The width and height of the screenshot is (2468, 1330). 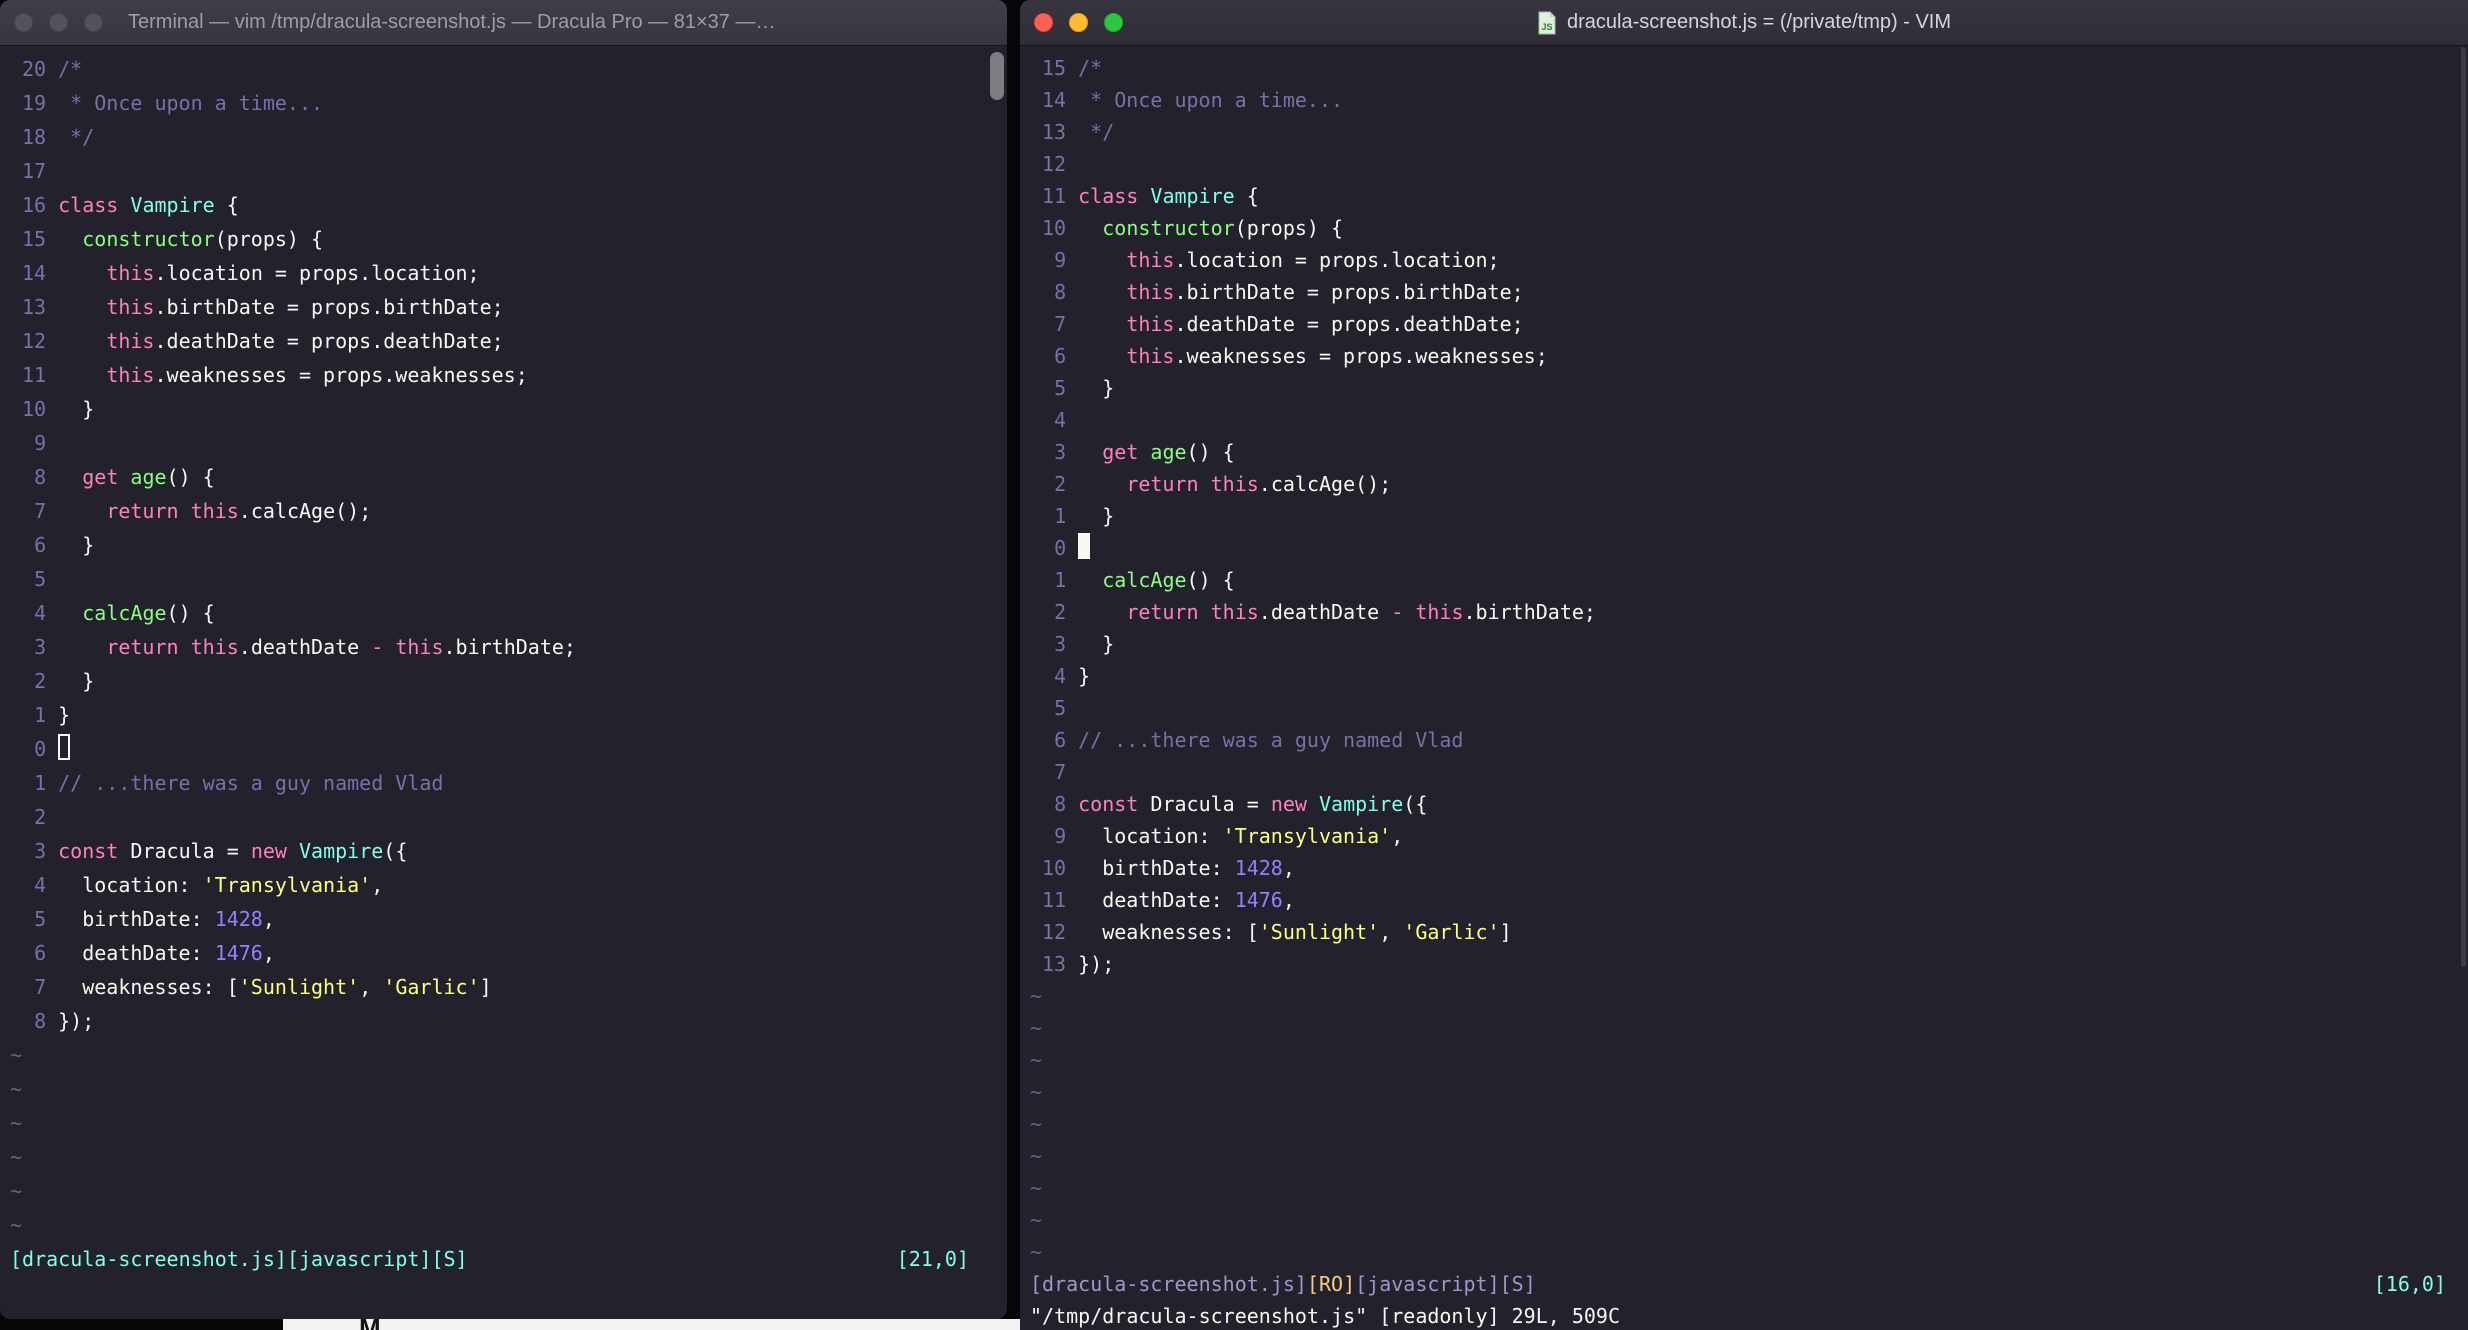 I want to click on line-number: 2, so click(x=1060, y=612).